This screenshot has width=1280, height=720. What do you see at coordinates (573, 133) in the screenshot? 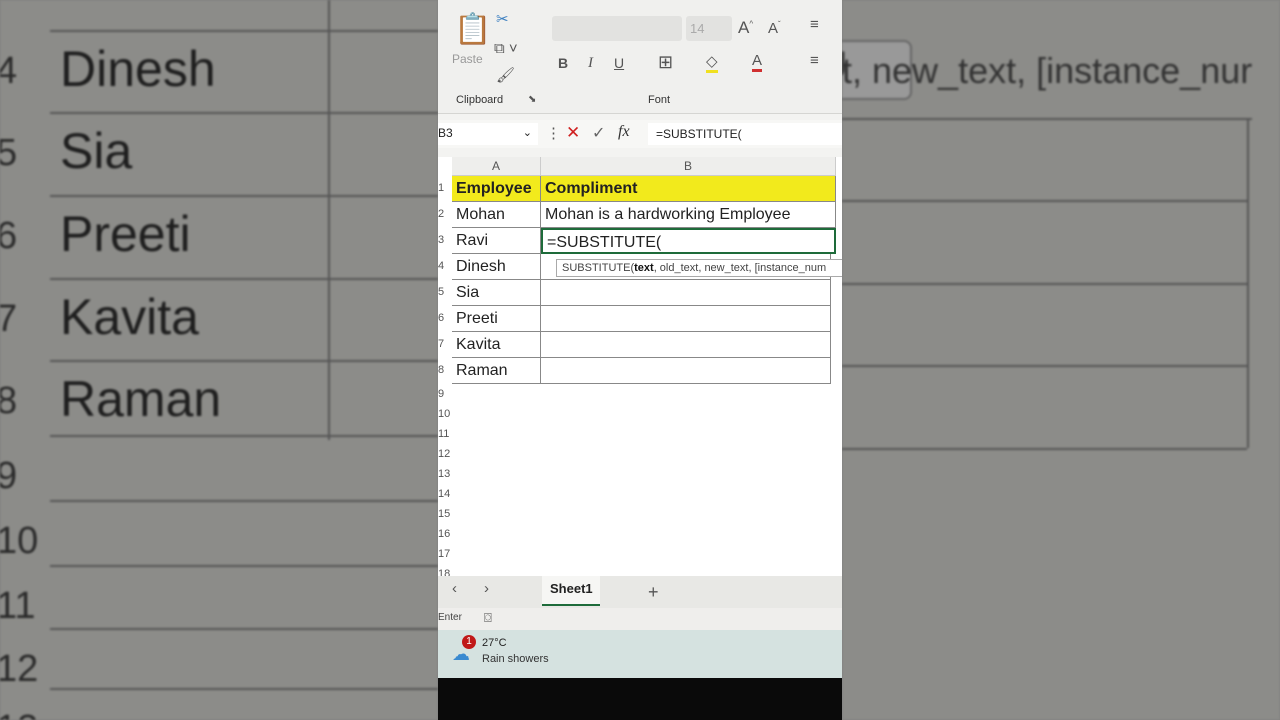
I see `cancel-icon: ✕` at bounding box center [573, 133].